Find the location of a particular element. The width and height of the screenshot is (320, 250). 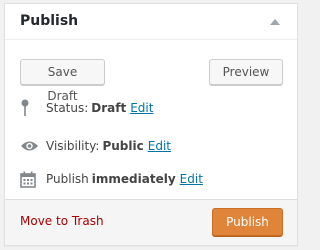

status-edit-link: Edit is located at coordinates (141, 108).